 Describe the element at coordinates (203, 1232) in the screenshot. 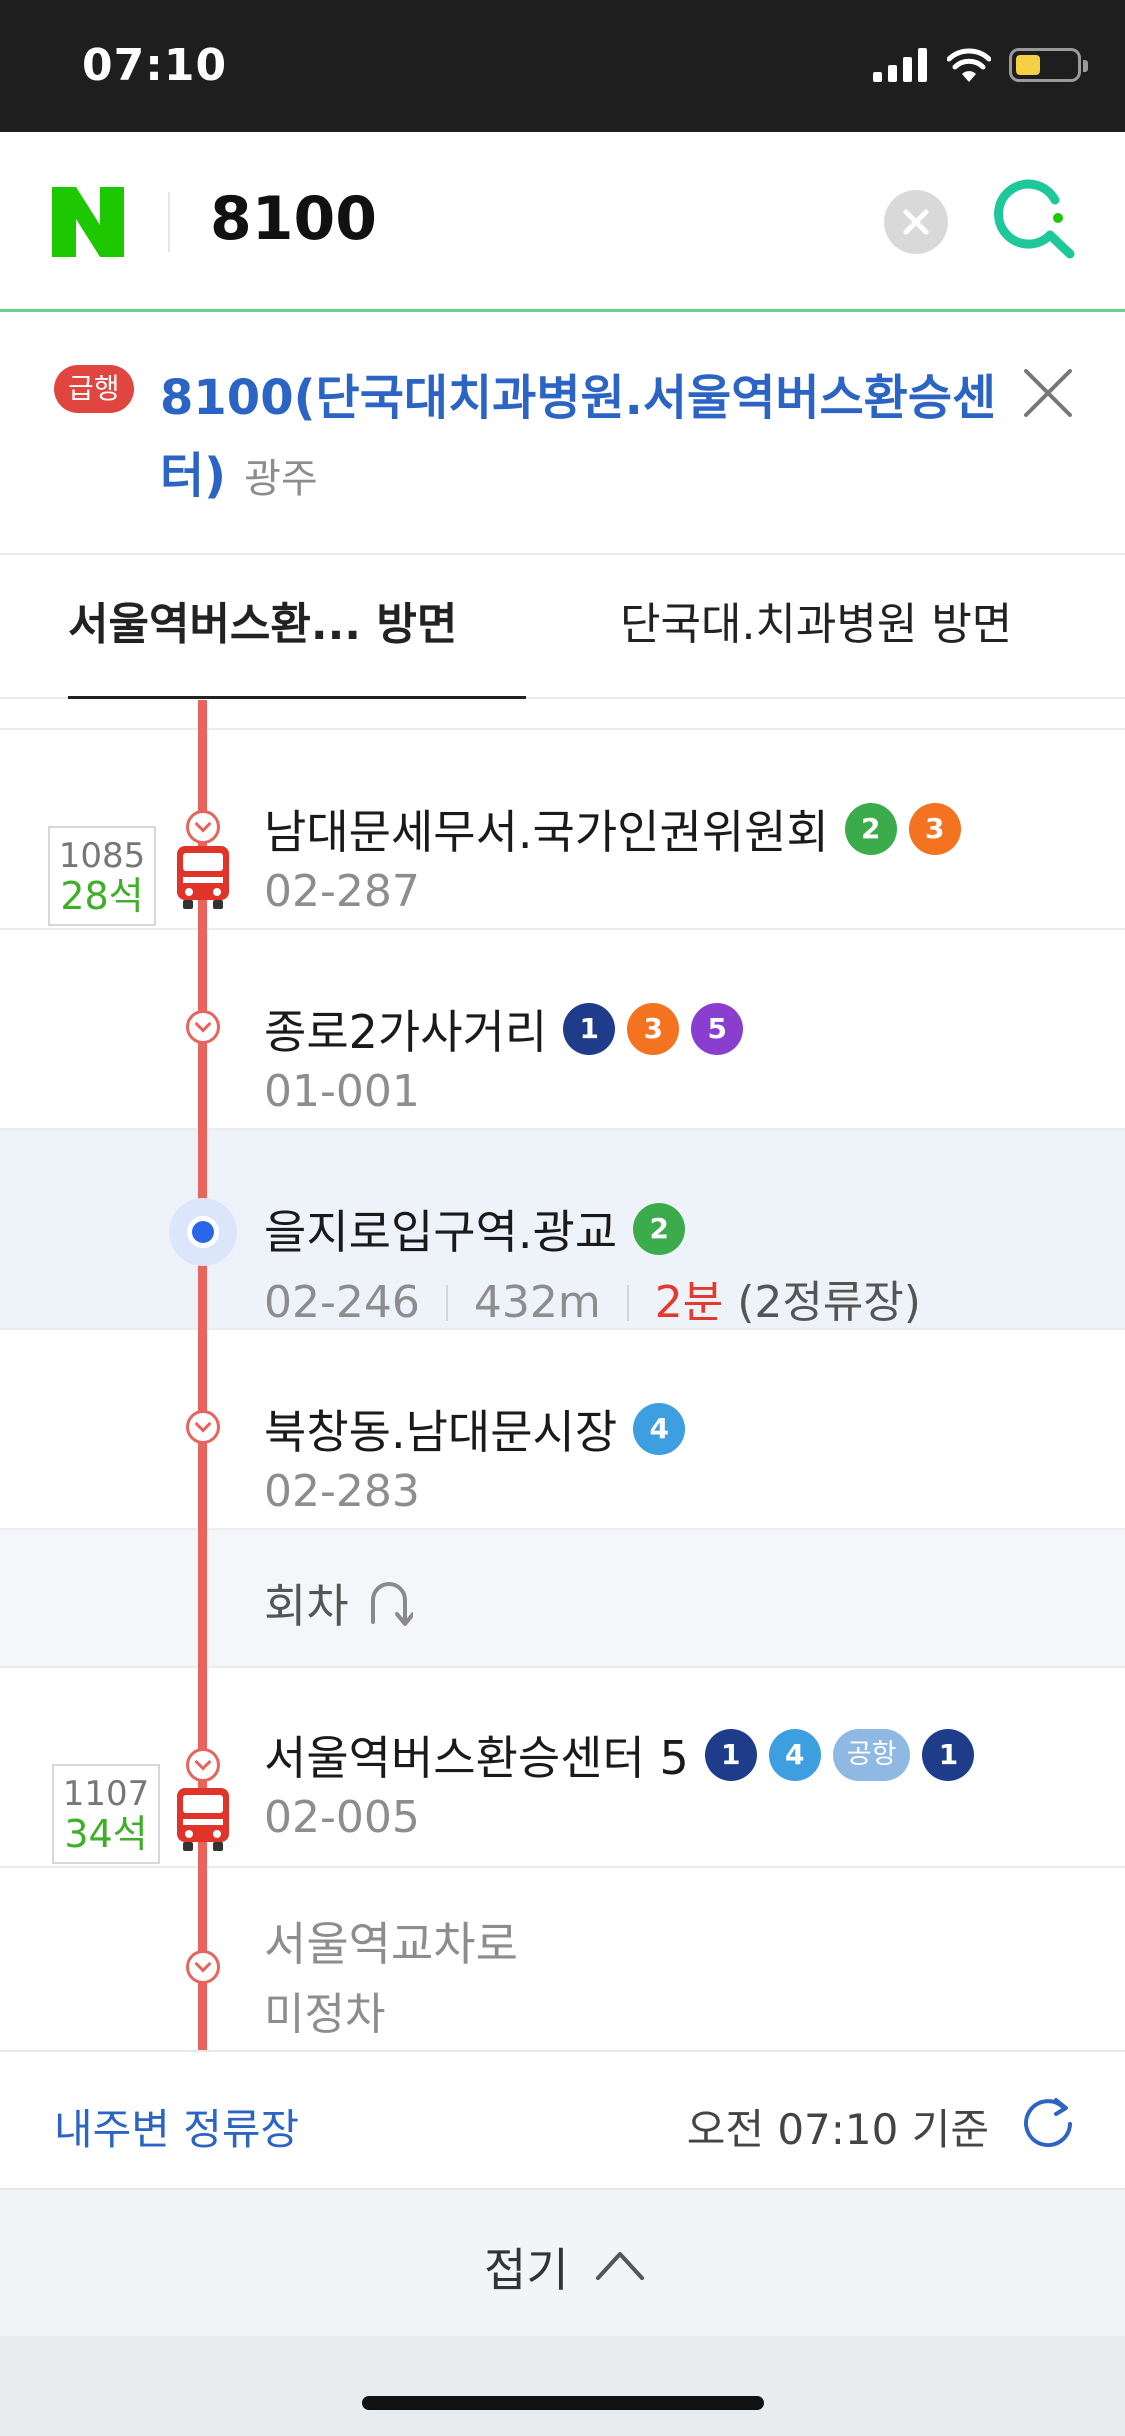

I see `current-location-icon` at that location.